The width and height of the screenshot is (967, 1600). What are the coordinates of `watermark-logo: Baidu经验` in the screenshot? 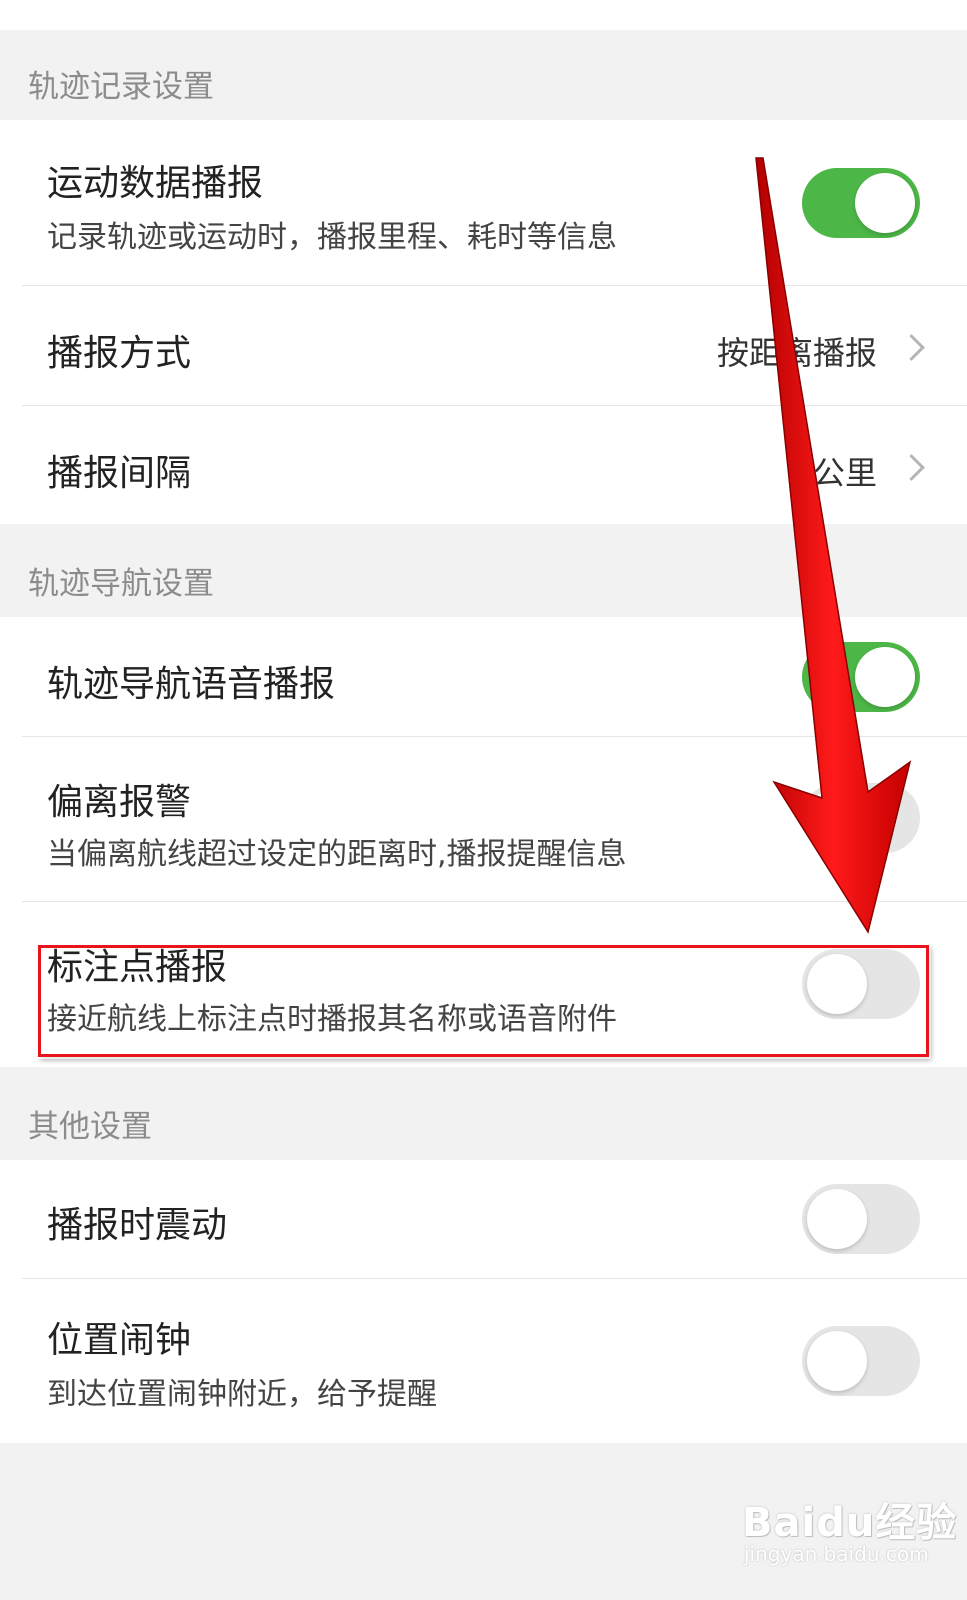 It's located at (850, 1523).